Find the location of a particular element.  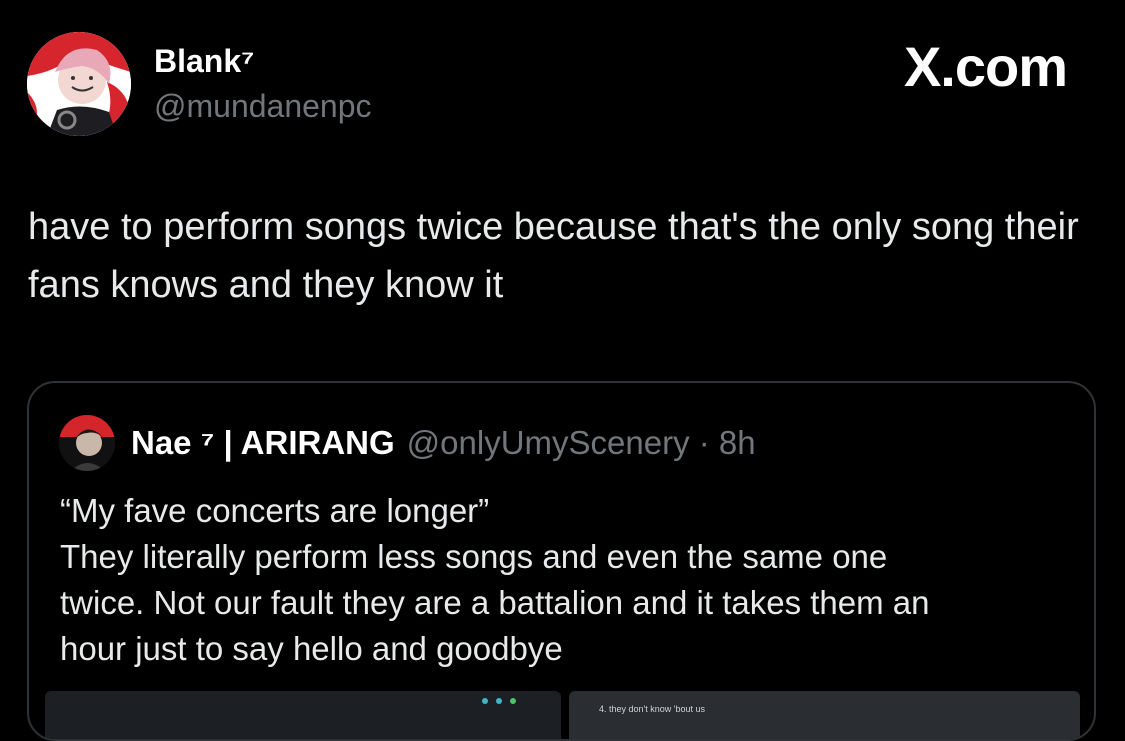

quoted-tweet-line: hour just to say hello and goodbye is located at coordinates (311, 648).